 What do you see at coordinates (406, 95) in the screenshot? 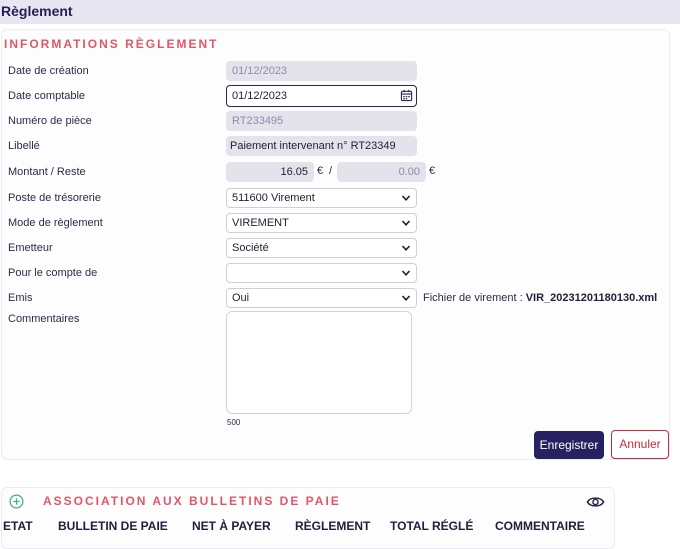
I see `calendar-icon` at bounding box center [406, 95].